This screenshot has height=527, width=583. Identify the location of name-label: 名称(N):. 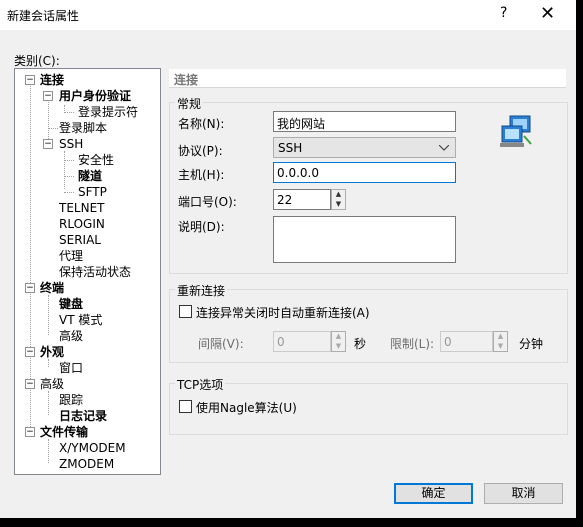
(201, 124).